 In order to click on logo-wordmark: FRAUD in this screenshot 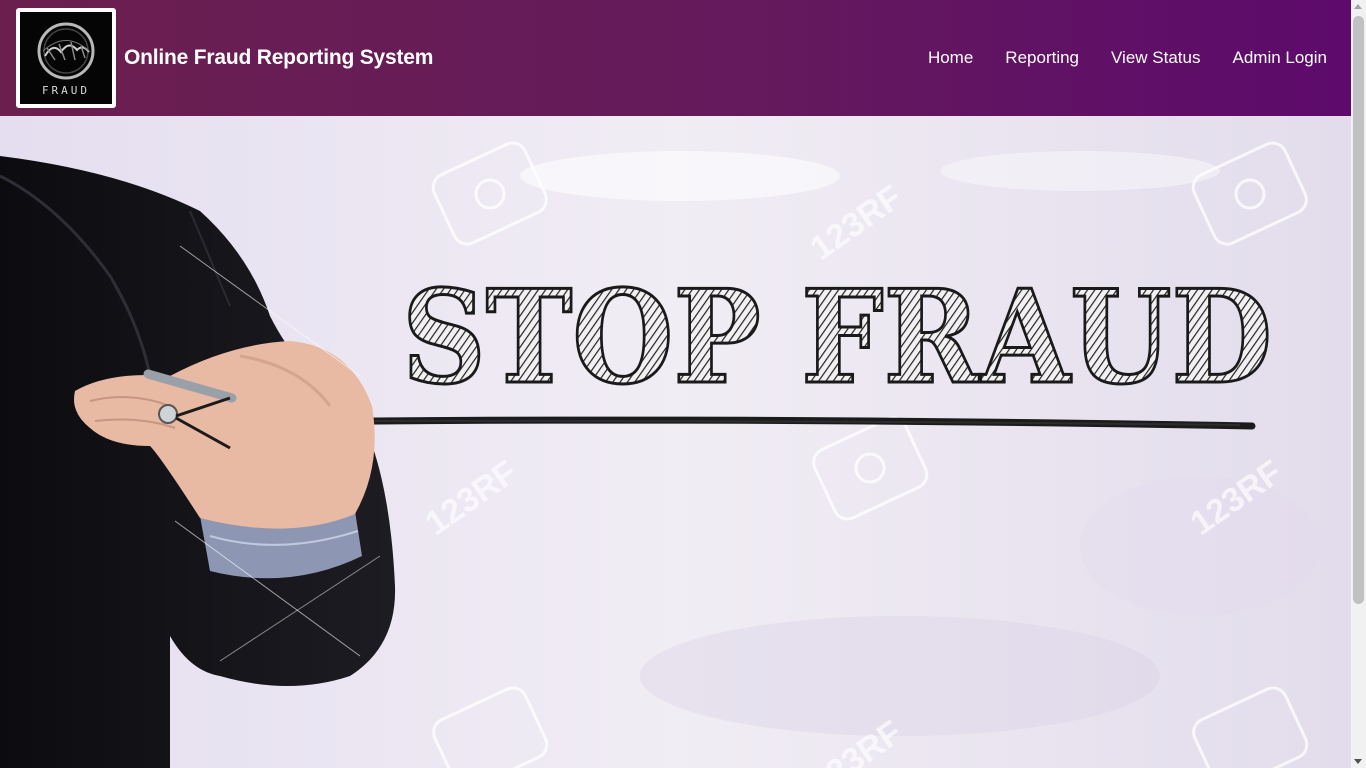, I will do `click(66, 90)`.